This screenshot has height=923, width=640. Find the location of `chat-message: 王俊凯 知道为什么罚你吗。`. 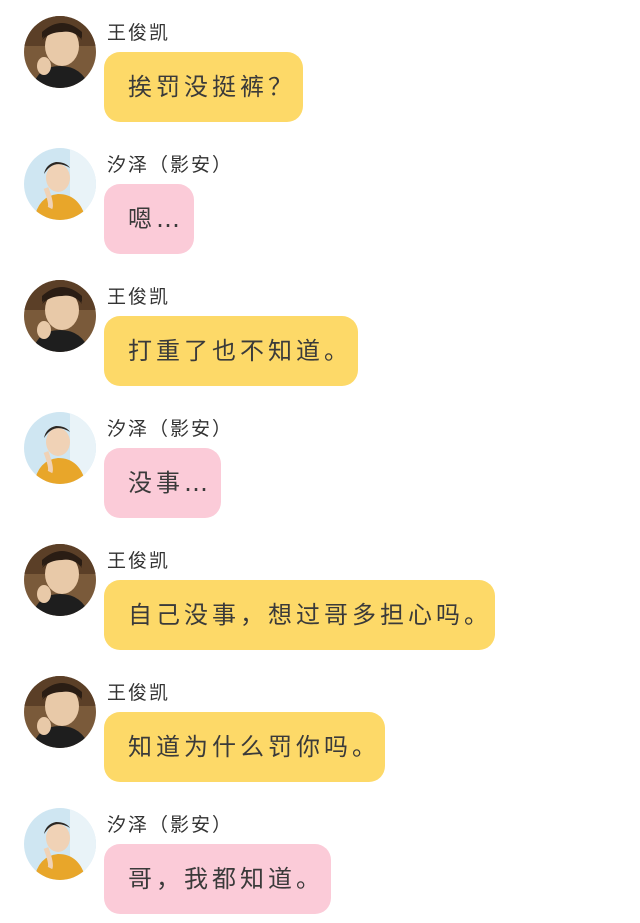

chat-message: 王俊凯 知道为什么罚你吗。 is located at coordinates (320, 726).